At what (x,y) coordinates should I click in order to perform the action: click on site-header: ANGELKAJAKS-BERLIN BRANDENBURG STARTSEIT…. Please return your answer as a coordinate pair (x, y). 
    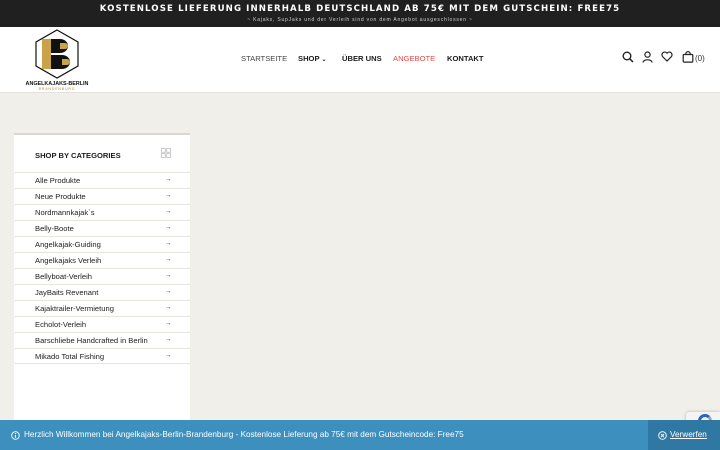
    Looking at the image, I should click on (360, 60).